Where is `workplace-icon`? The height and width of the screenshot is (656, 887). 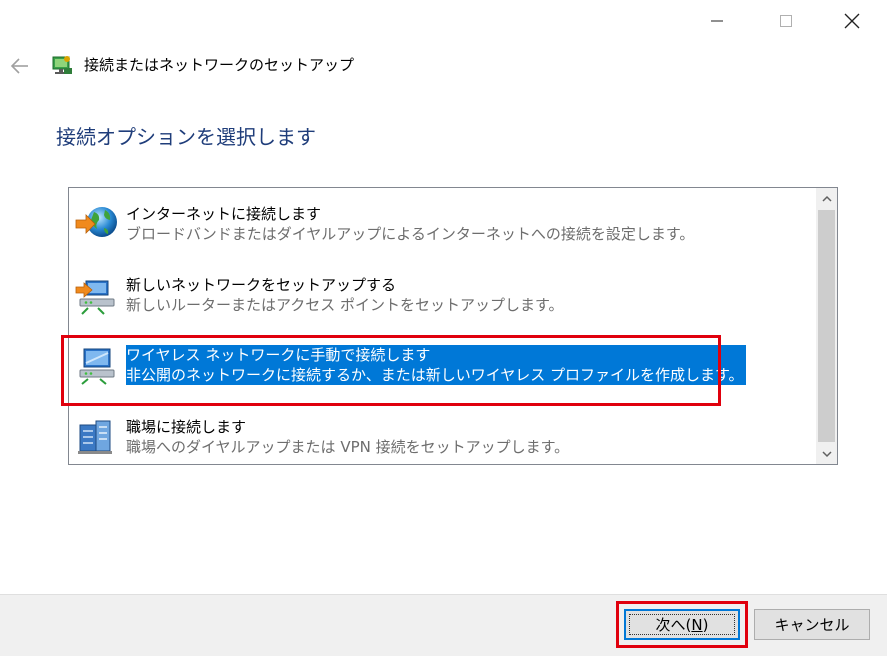
workplace-icon is located at coordinates (95, 437).